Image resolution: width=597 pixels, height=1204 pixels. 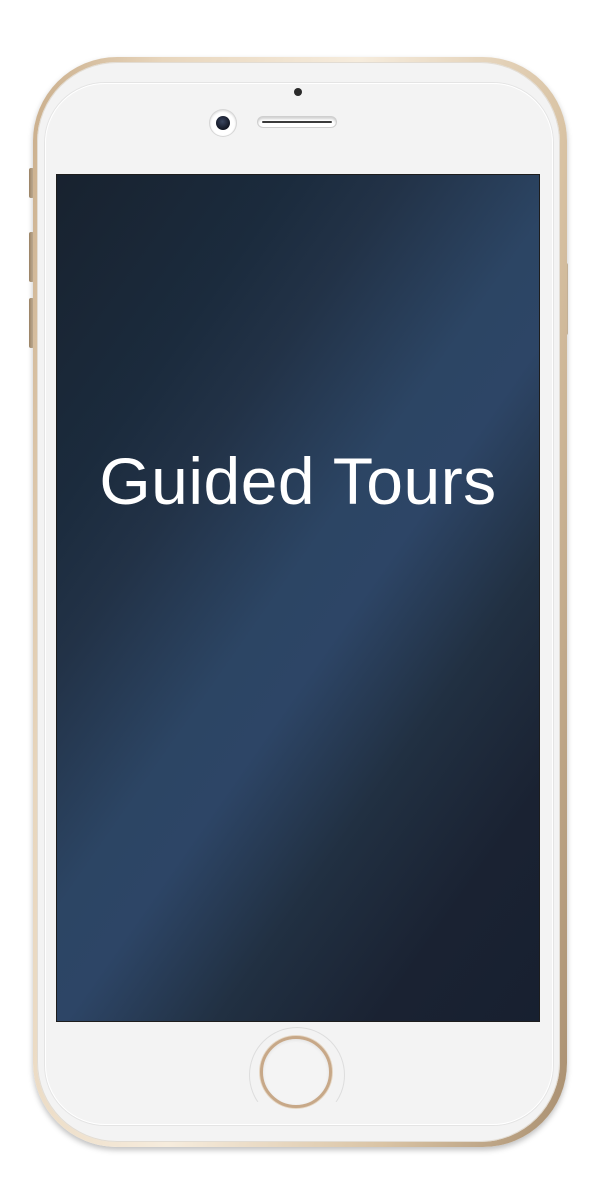 I want to click on earpiece-speaker, so click(x=297, y=122).